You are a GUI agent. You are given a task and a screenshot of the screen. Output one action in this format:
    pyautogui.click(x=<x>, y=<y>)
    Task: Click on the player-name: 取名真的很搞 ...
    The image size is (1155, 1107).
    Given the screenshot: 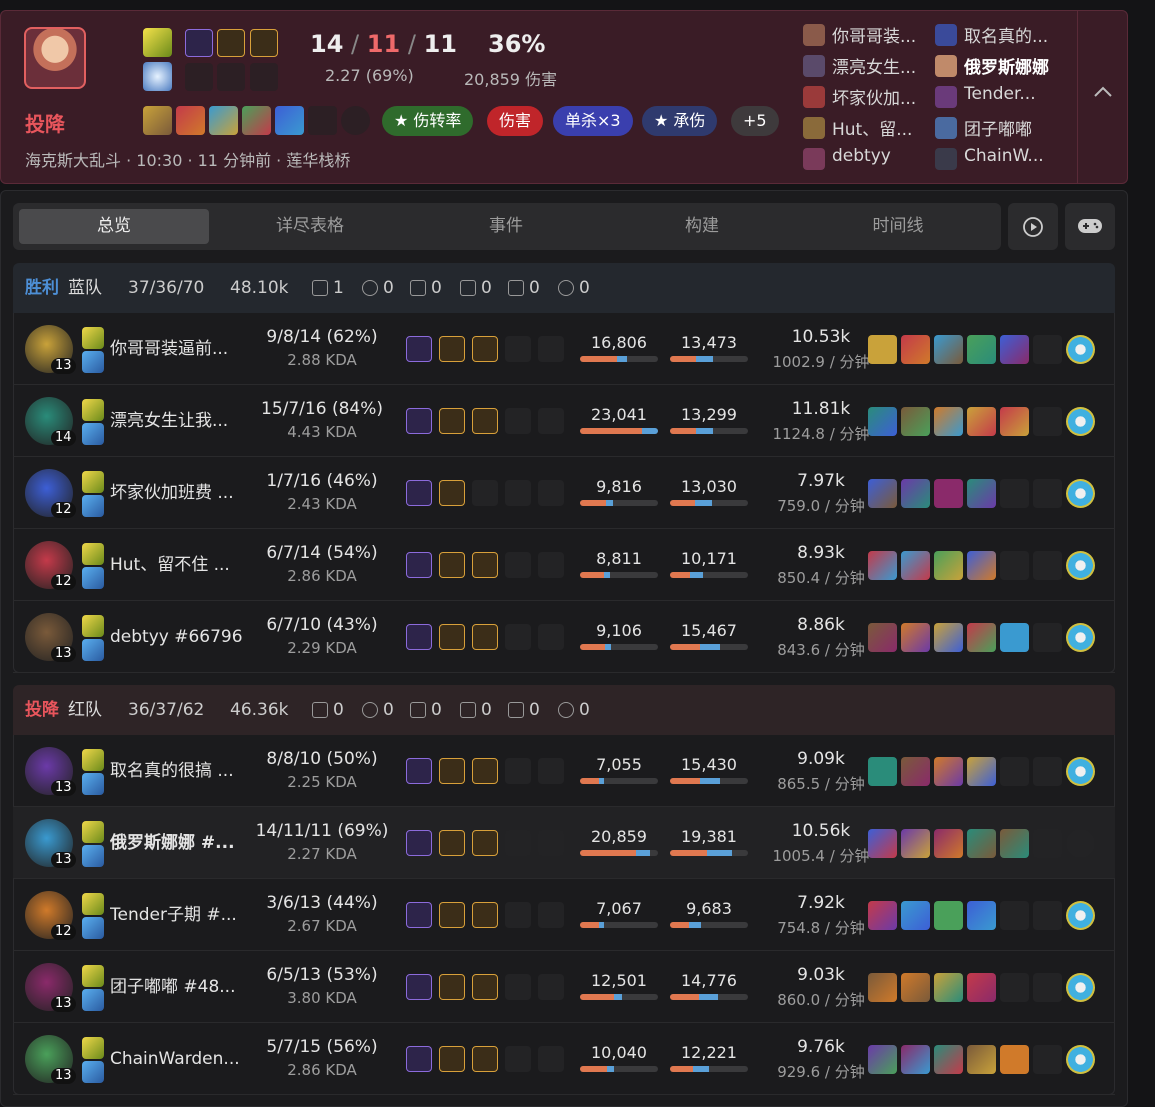 What is the action you would take?
    pyautogui.click(x=180, y=771)
    